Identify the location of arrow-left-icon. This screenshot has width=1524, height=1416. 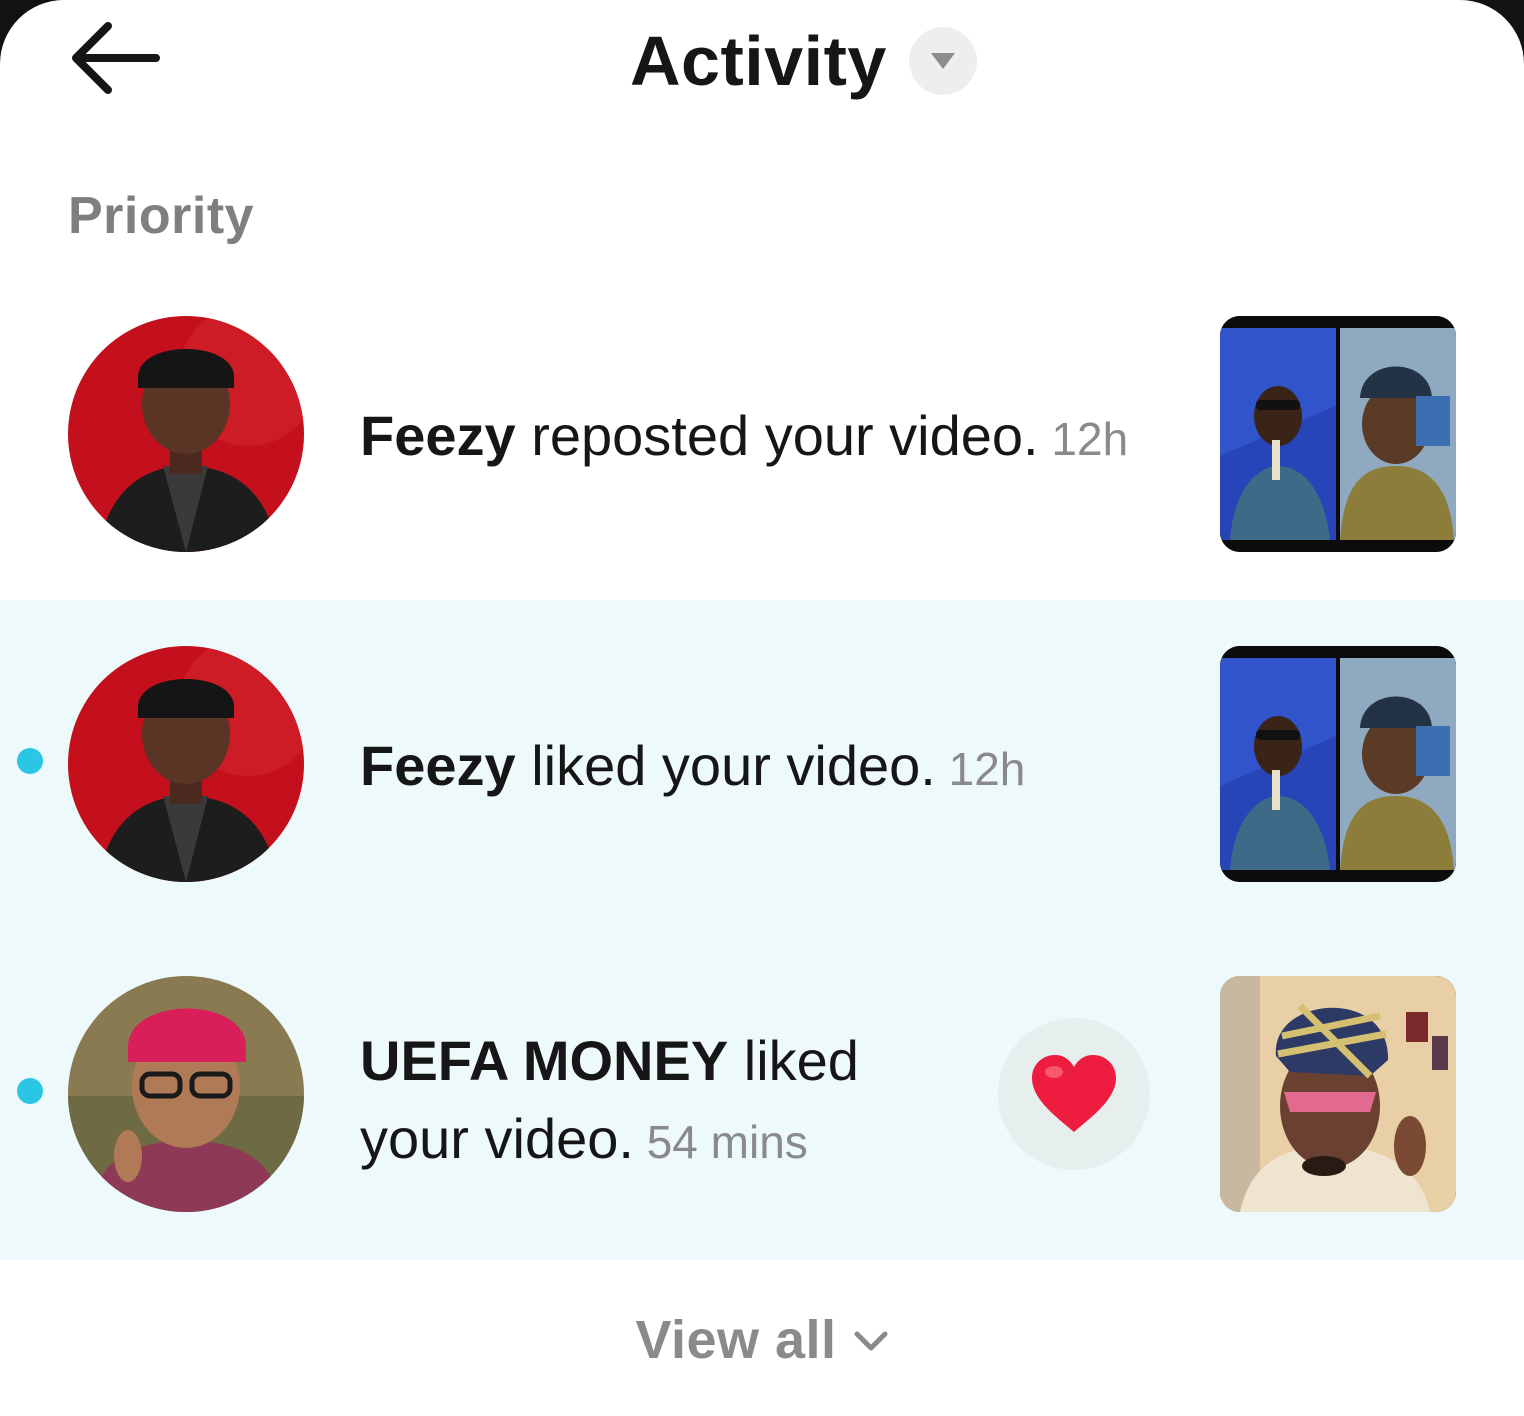
(116, 58).